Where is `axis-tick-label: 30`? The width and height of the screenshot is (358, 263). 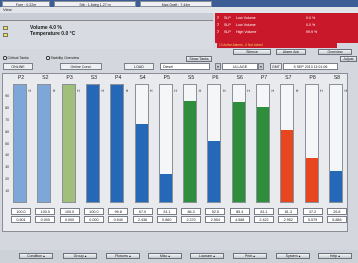
axis-tick-label: 30 is located at coordinates (7, 167).